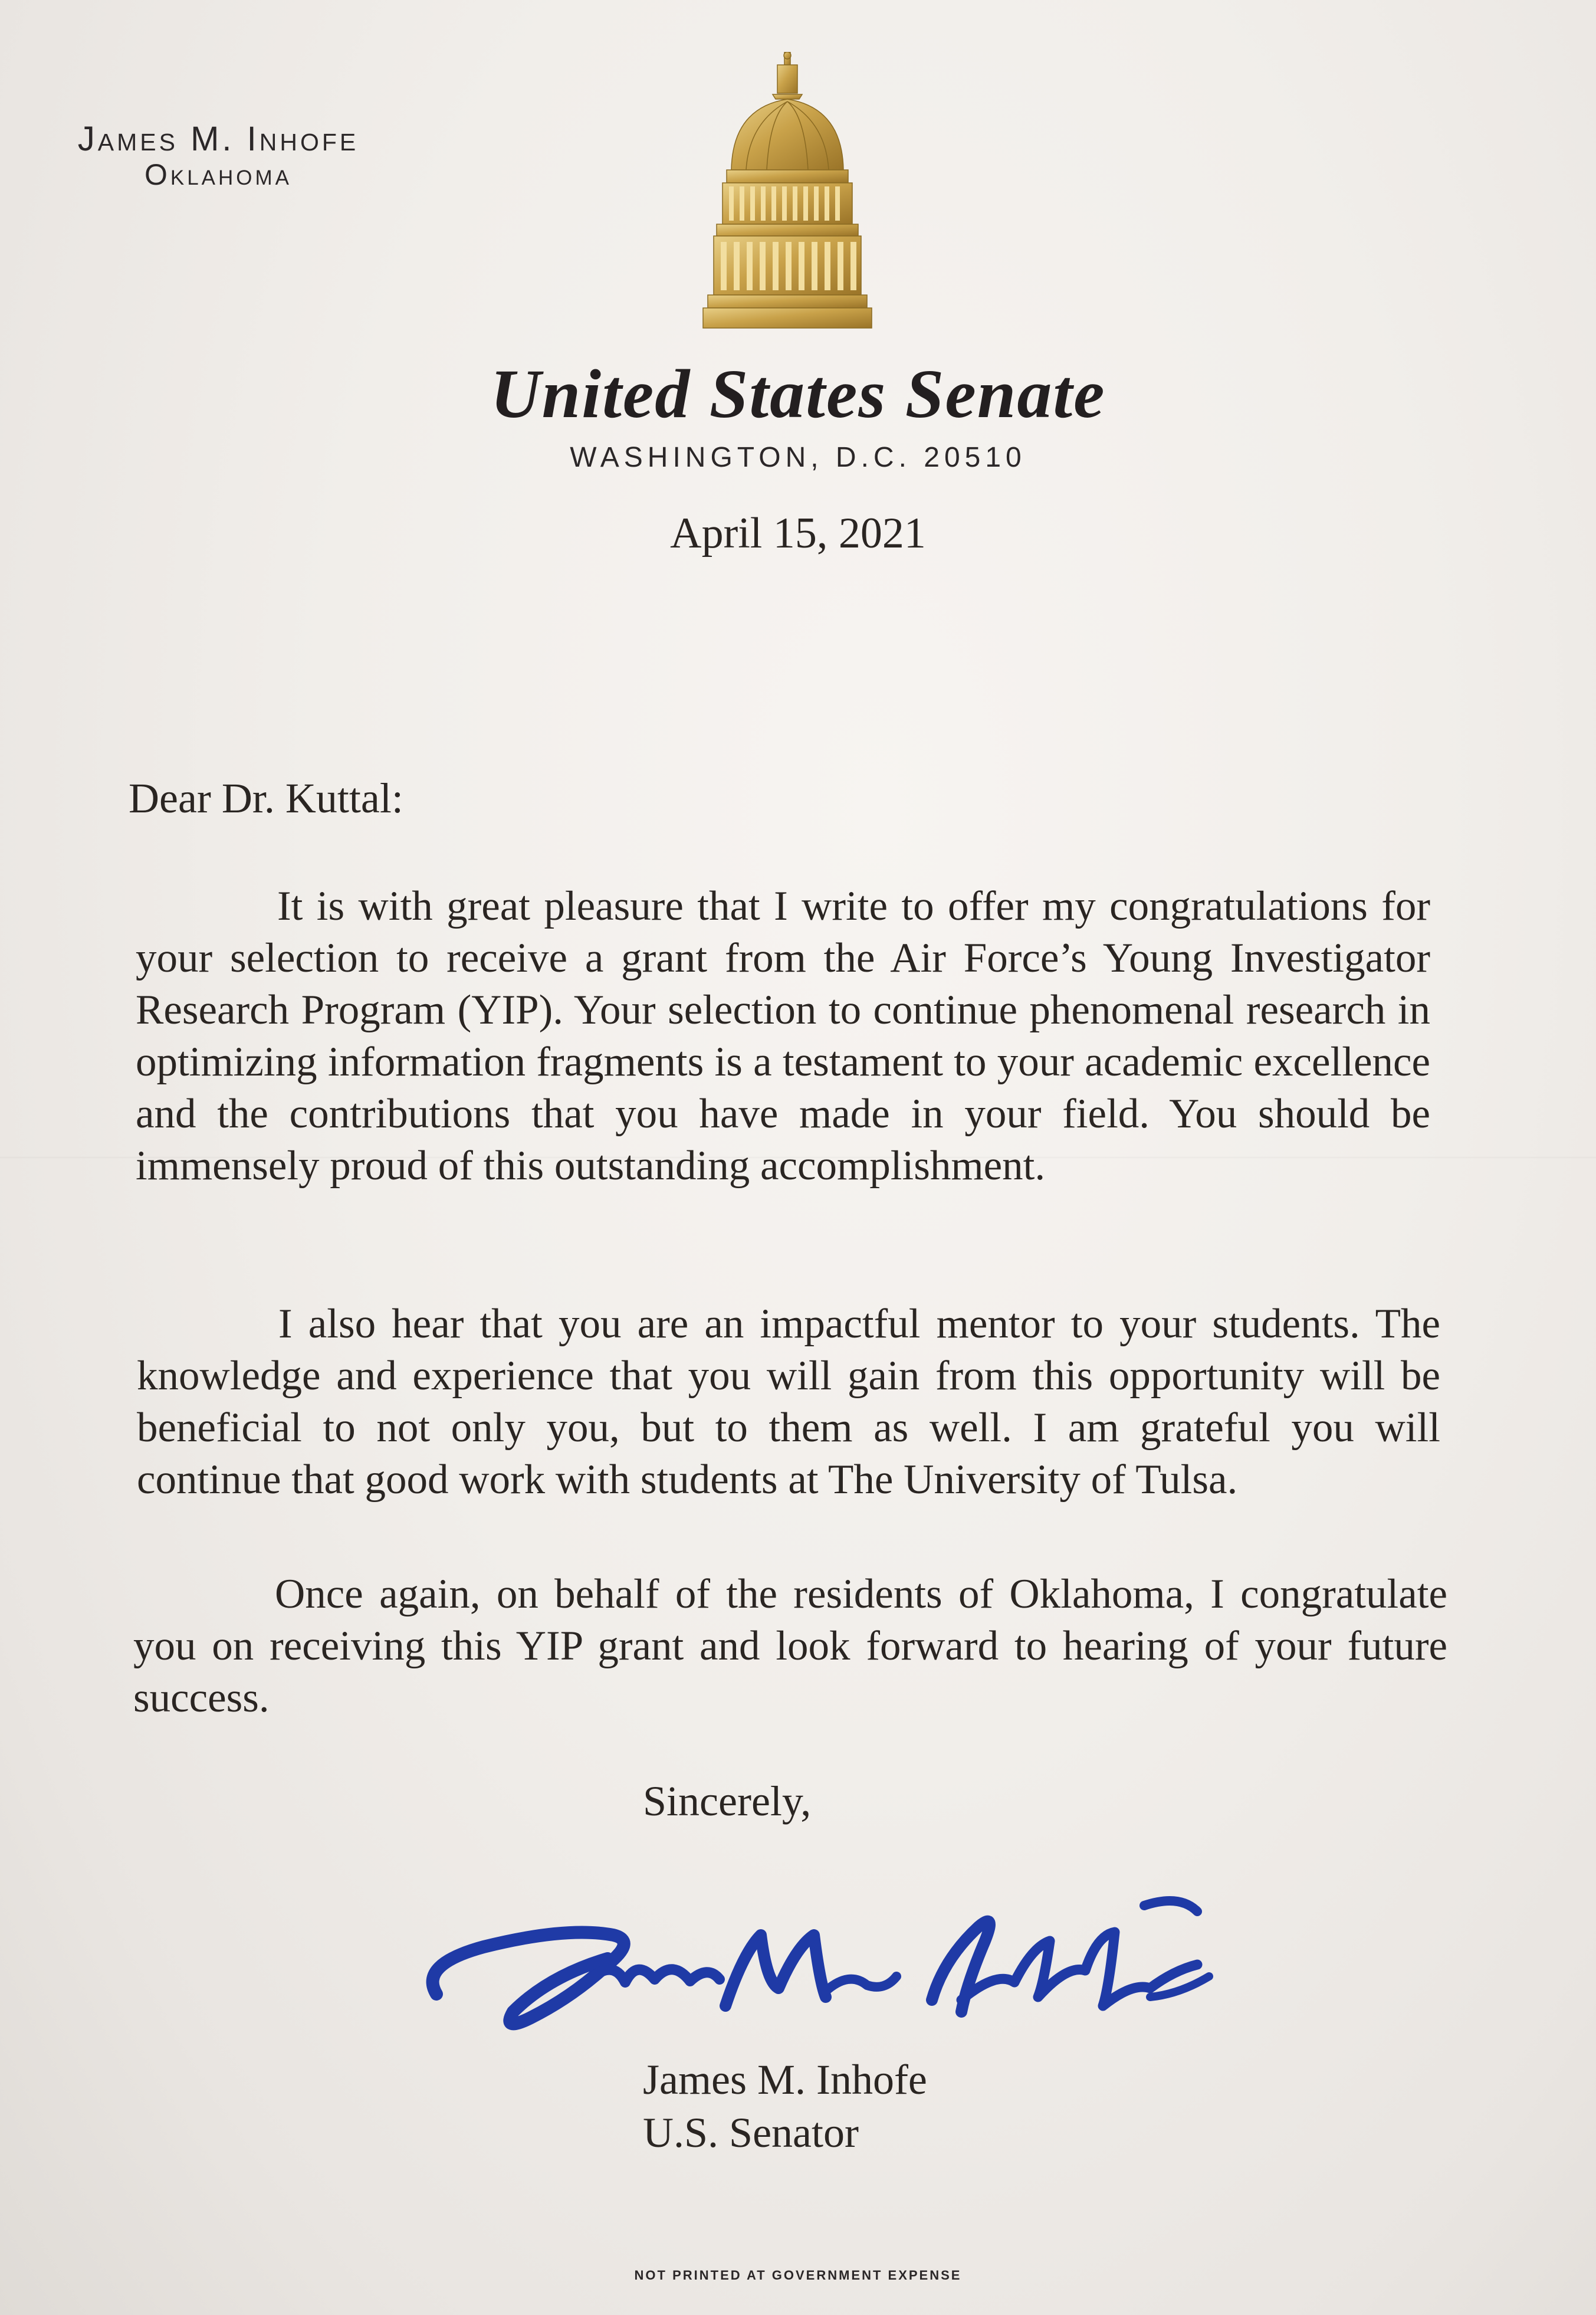  What do you see at coordinates (219, 174) in the screenshot?
I see `sender-state: Oklahoma` at bounding box center [219, 174].